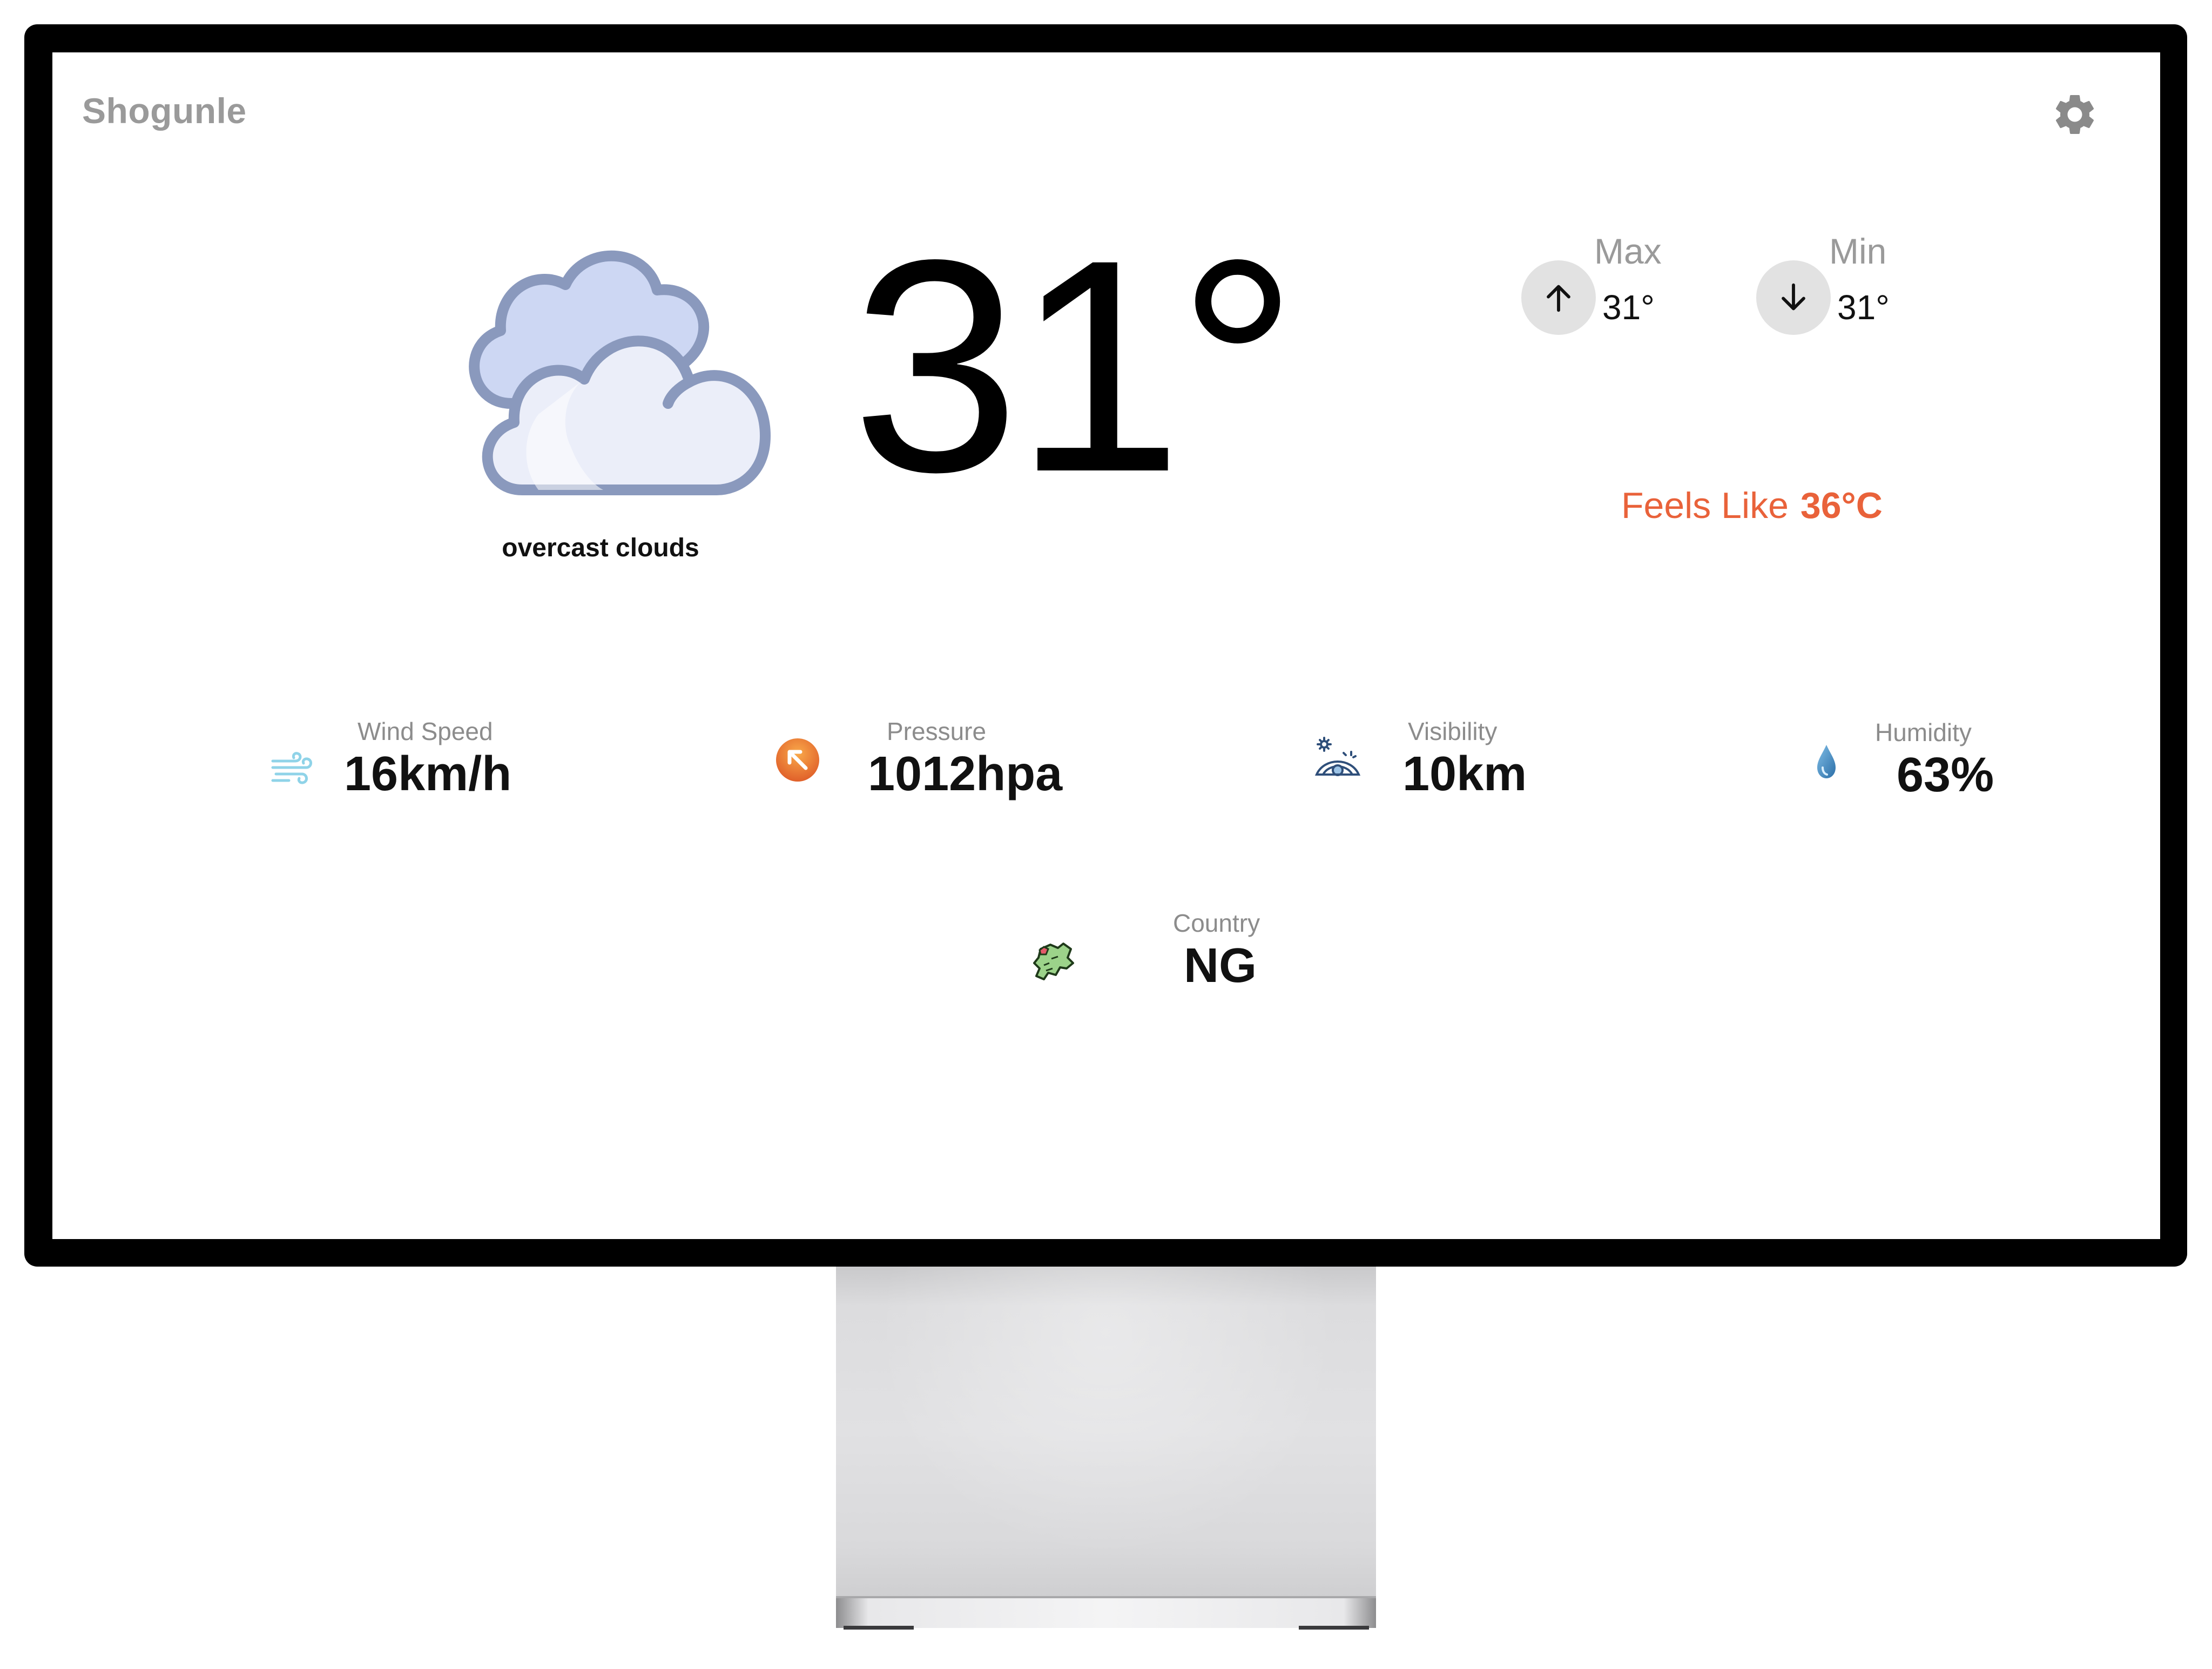  Describe the element at coordinates (425, 731) in the screenshot. I see `wind-speed-label: Wind Speed` at that location.